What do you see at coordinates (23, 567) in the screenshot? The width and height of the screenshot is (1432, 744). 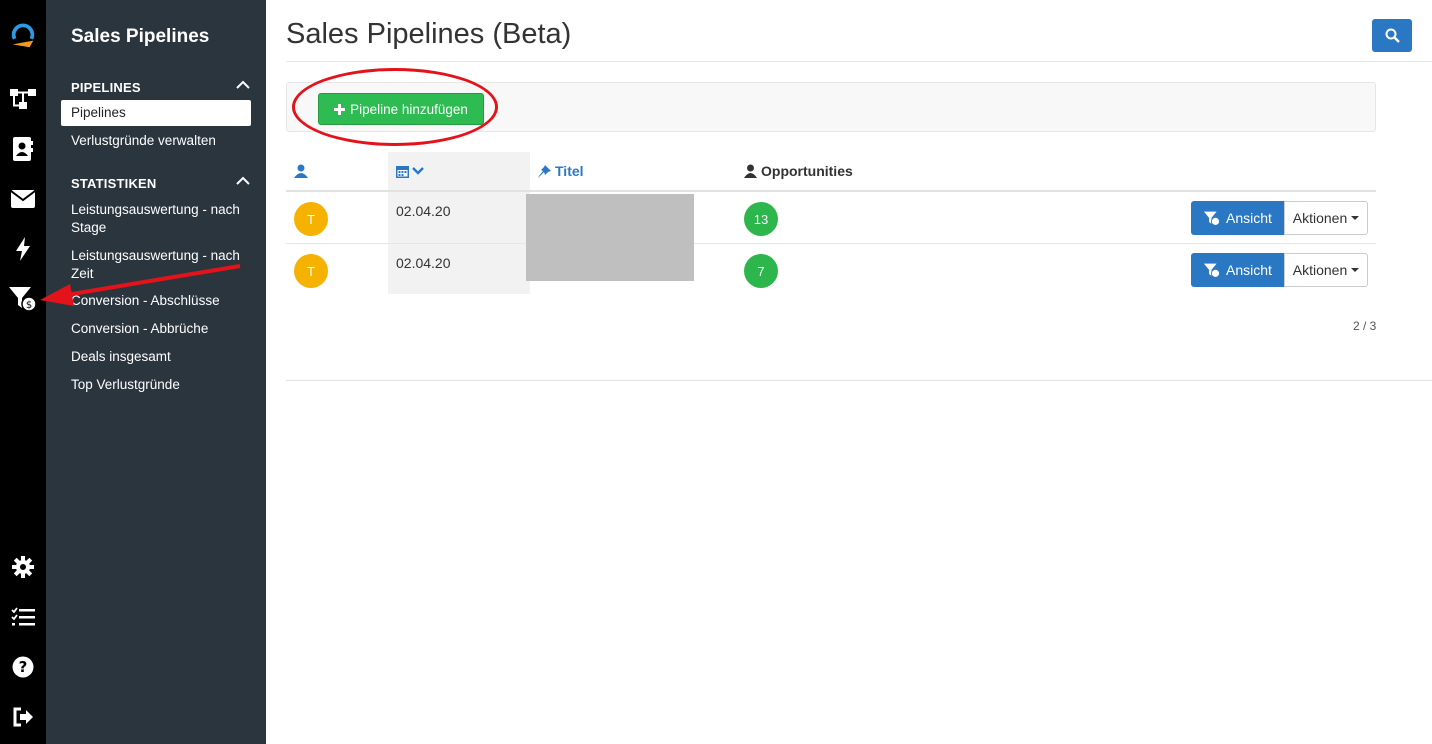 I see `settings-icon` at bounding box center [23, 567].